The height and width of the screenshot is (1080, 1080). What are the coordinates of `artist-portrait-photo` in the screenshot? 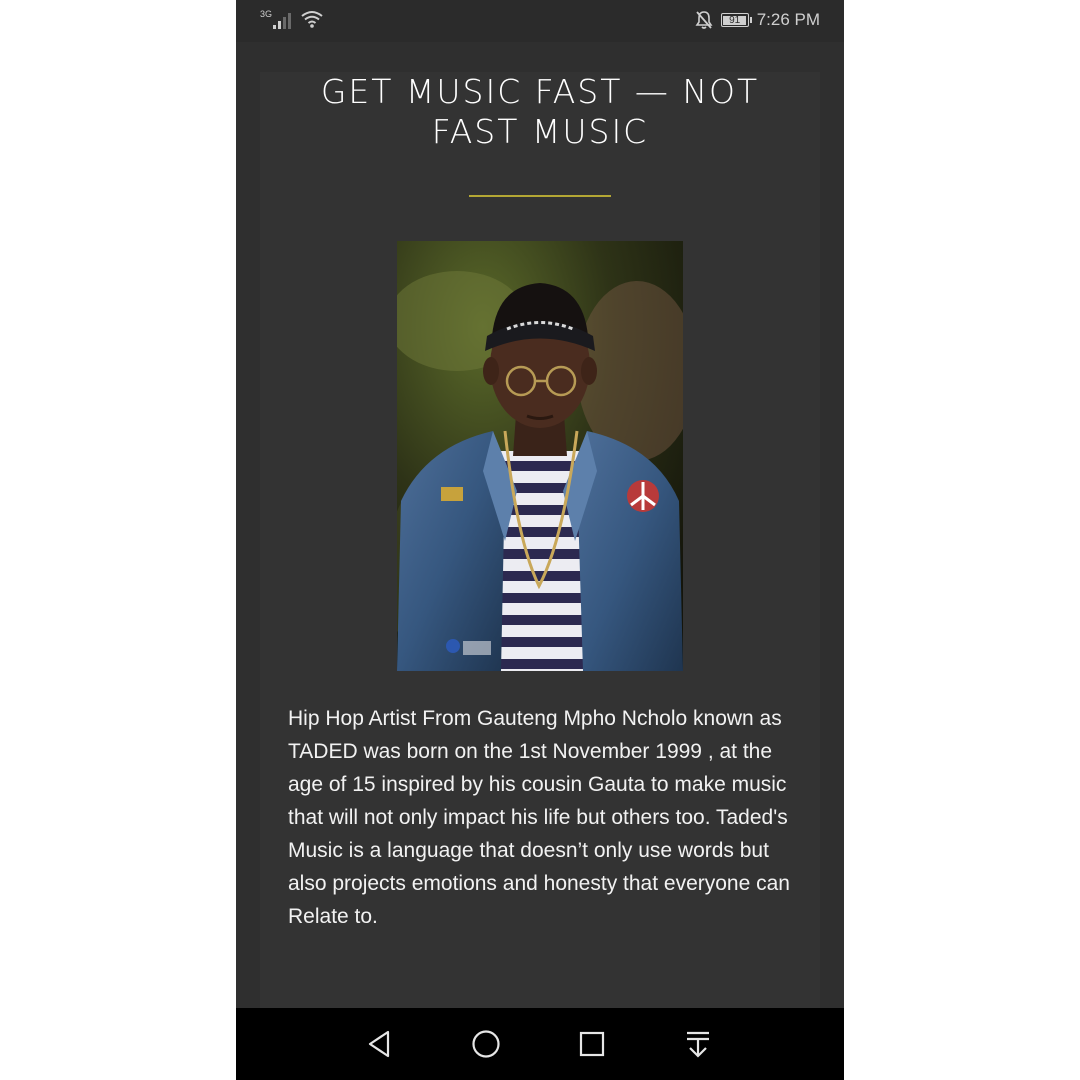 It's located at (540, 456).